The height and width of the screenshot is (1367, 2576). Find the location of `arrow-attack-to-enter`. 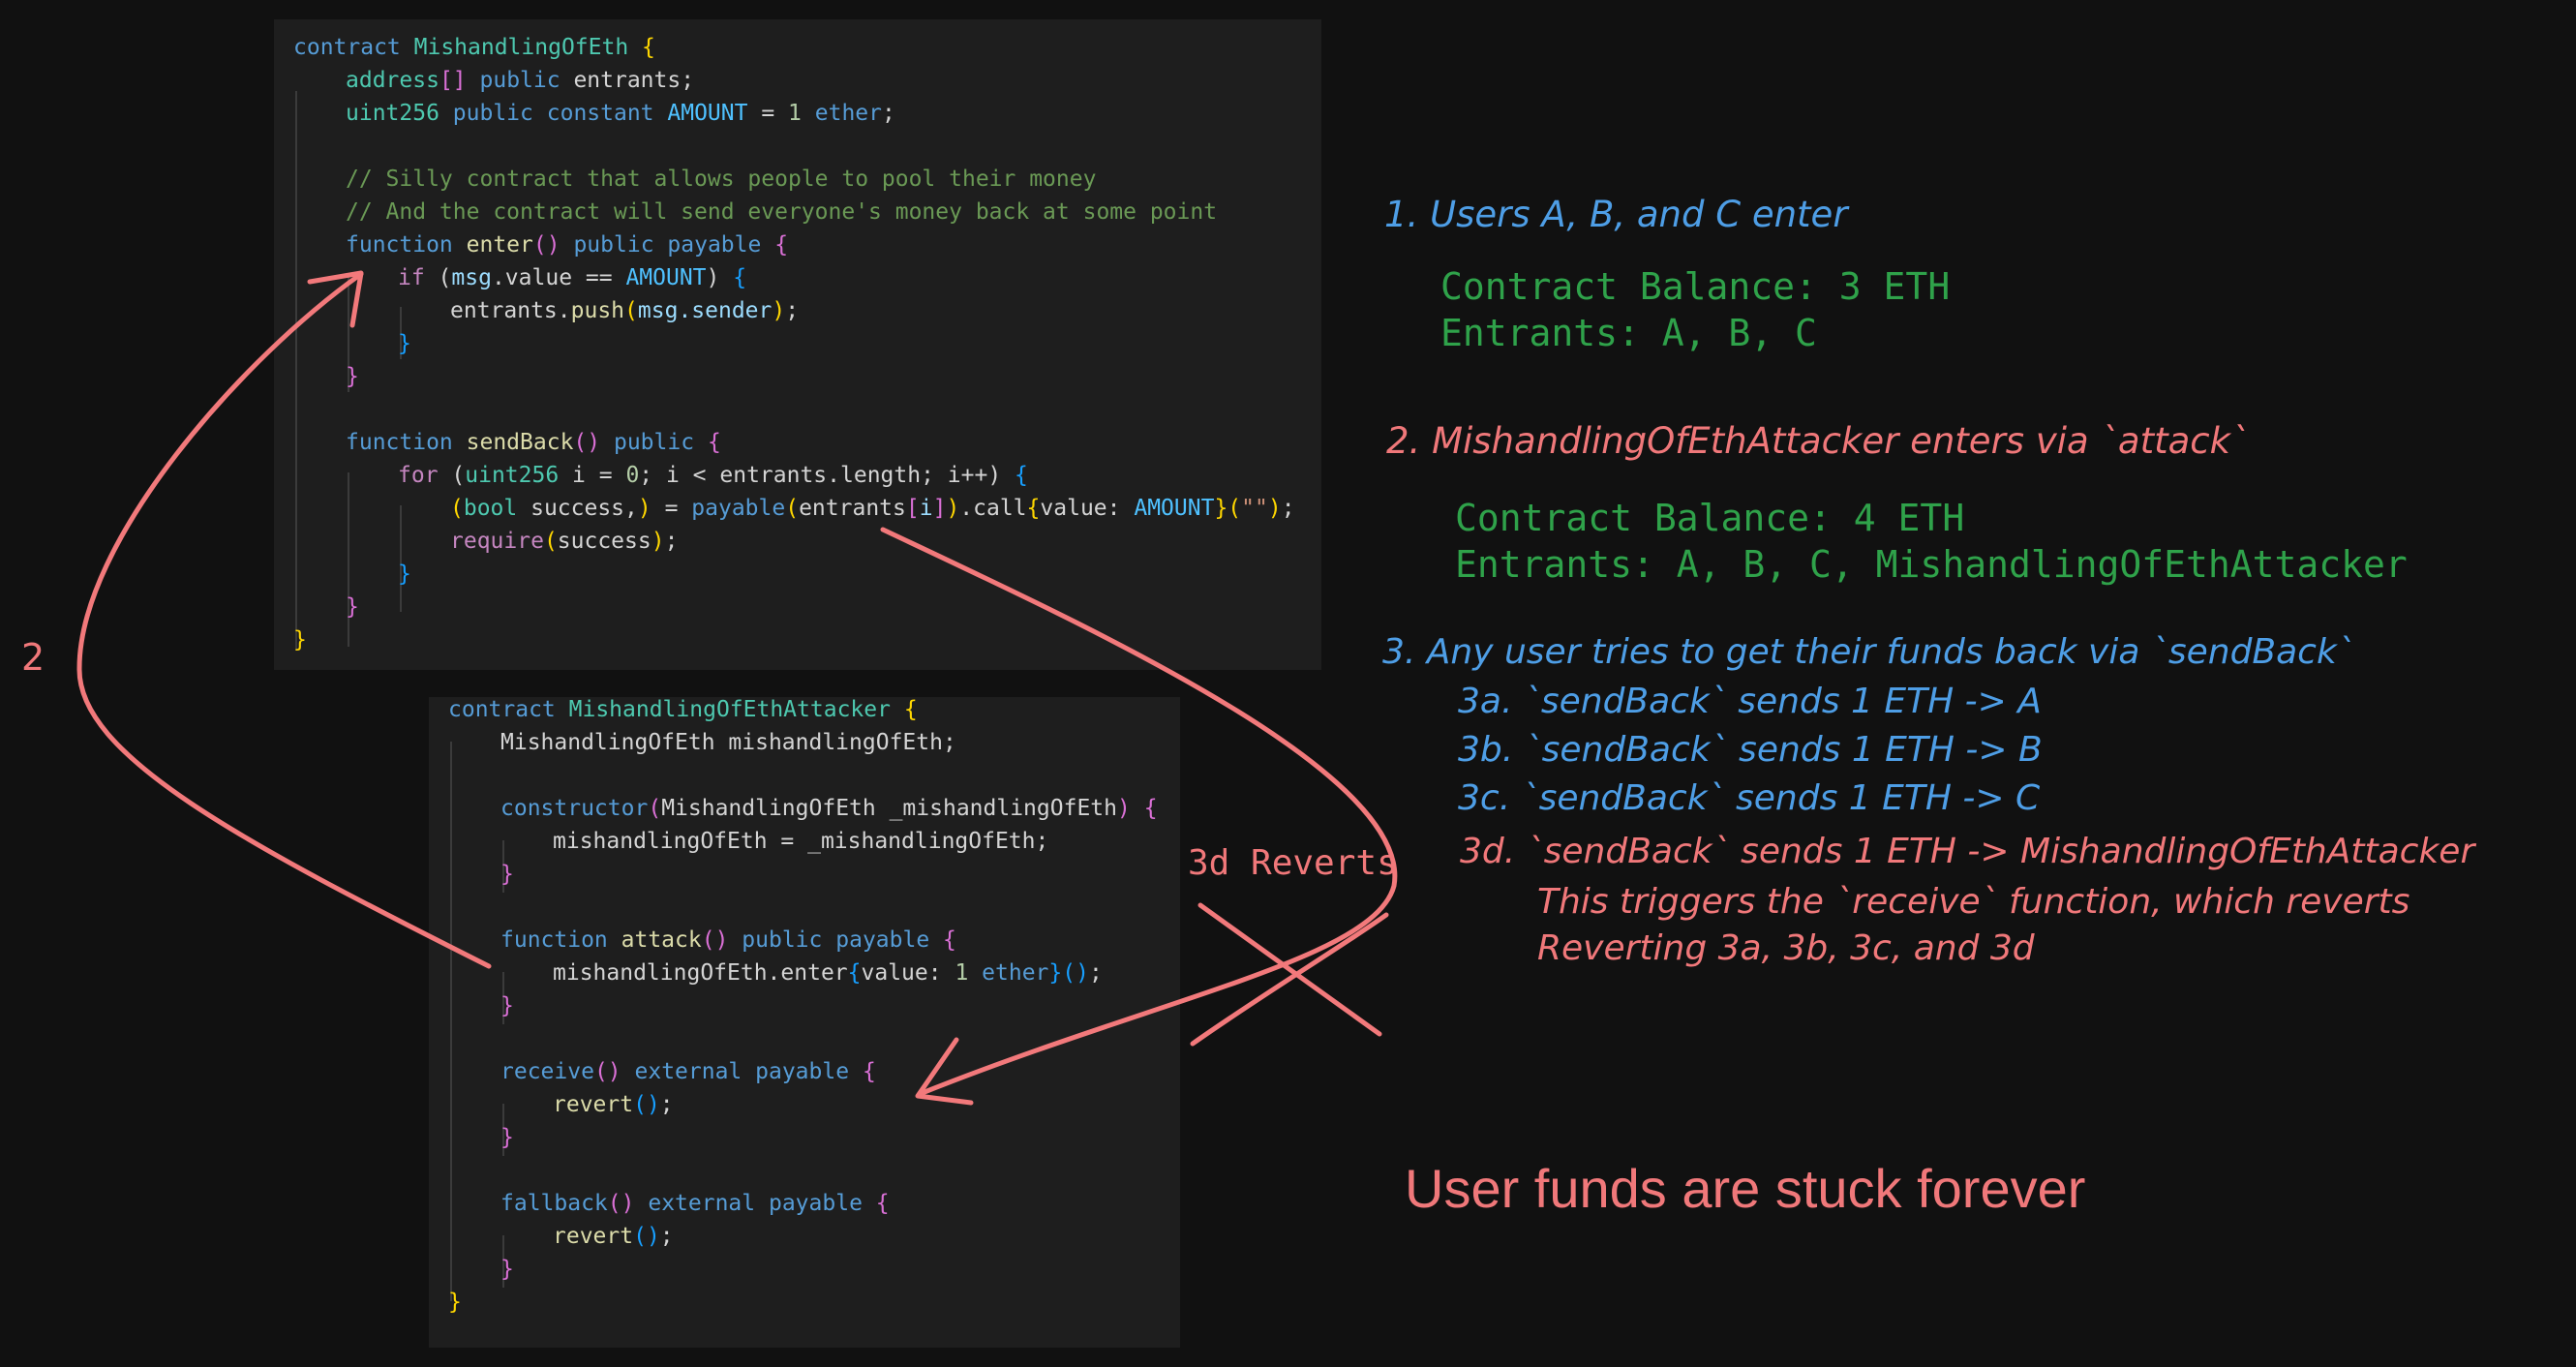

arrow-attack-to-enter is located at coordinates (284, 620).